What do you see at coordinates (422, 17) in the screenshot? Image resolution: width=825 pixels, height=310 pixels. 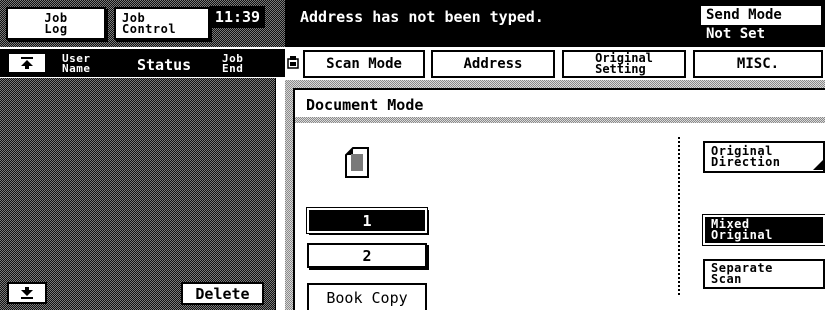 I see `status-message: Address has not been typed.` at bounding box center [422, 17].